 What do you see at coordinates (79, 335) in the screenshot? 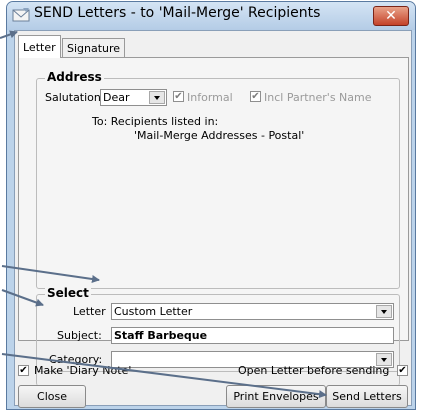
I see `subject-label: Subject:` at bounding box center [79, 335].